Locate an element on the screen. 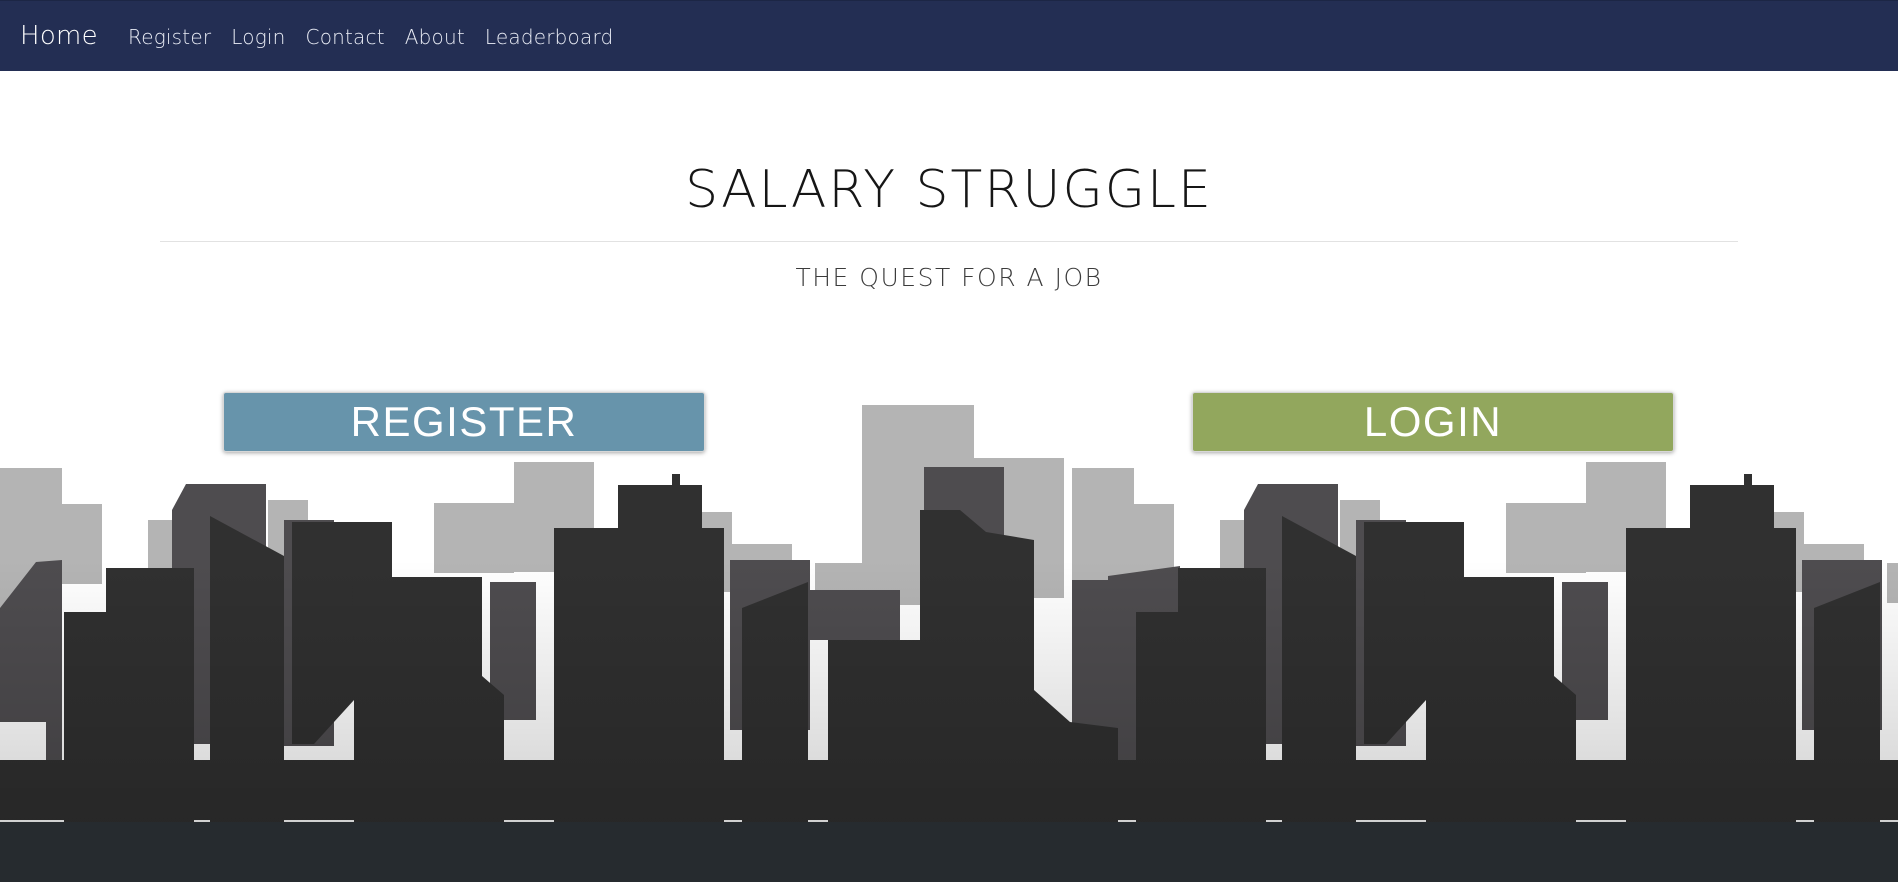 The height and width of the screenshot is (882, 1898). nav-link-register: Register is located at coordinates (169, 37).